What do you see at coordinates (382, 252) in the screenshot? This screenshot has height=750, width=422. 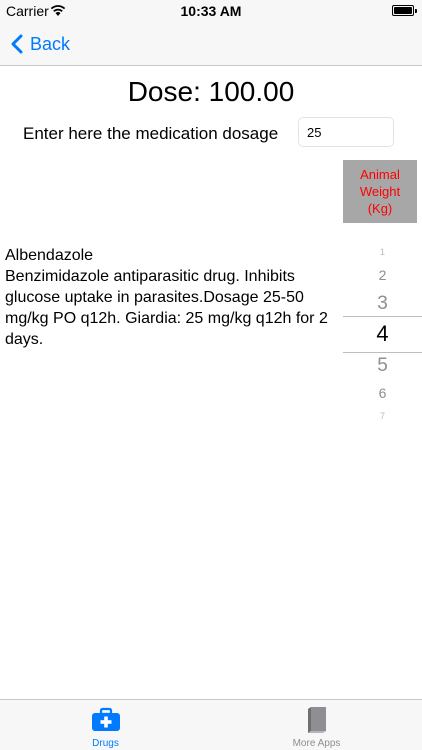 I see `picker-option: 1` at bounding box center [382, 252].